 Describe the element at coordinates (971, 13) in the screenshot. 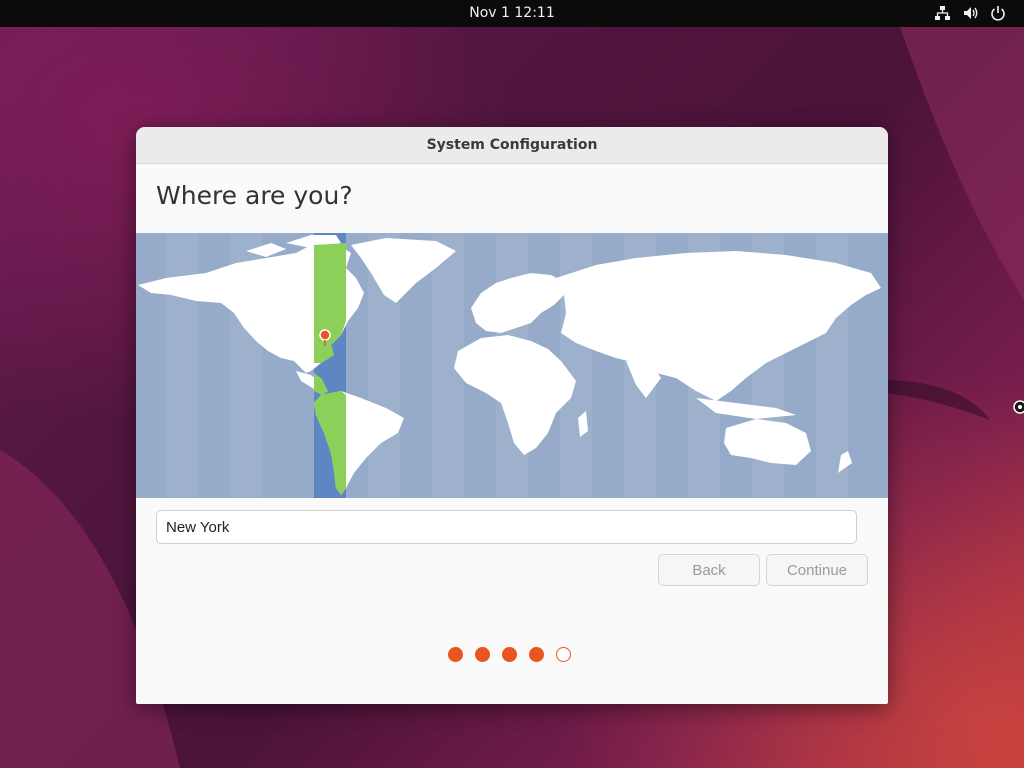

I see `volume-icon` at that location.